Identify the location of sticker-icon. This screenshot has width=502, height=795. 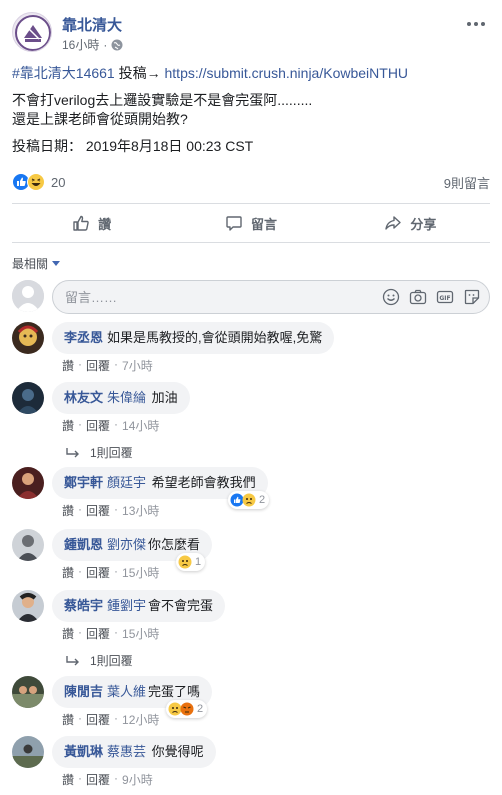
(472, 297).